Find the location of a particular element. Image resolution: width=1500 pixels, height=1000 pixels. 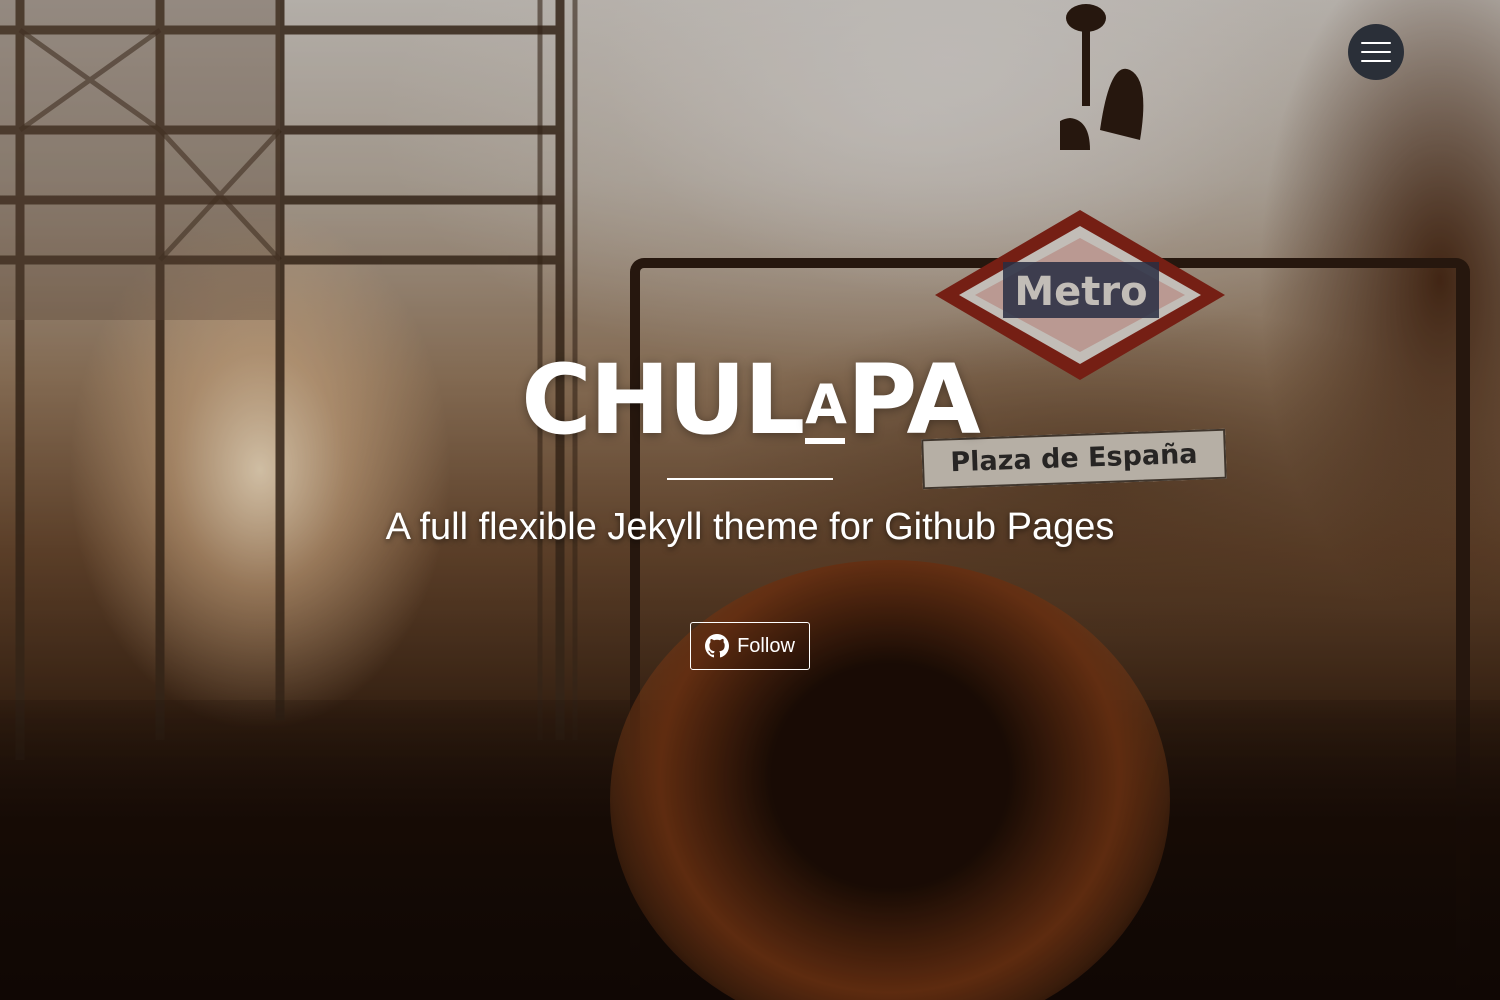

menu-button is located at coordinates (1376, 52).